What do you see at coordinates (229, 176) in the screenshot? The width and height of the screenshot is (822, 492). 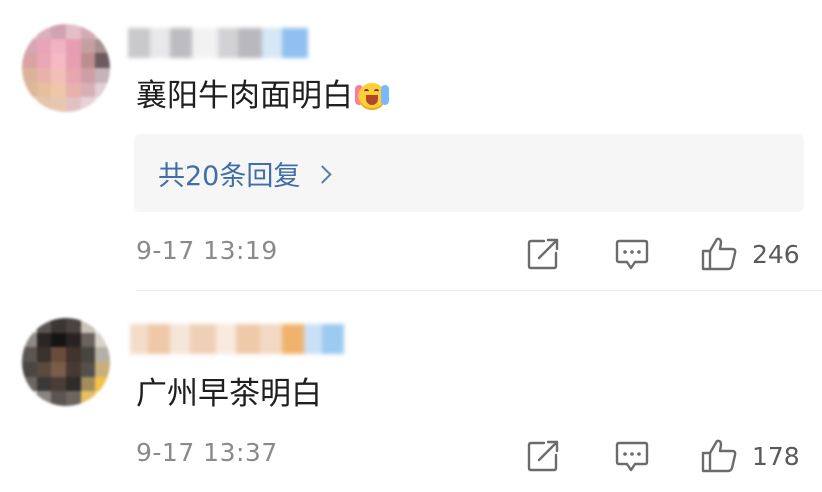 I see `replies-label: 共20条回复` at bounding box center [229, 176].